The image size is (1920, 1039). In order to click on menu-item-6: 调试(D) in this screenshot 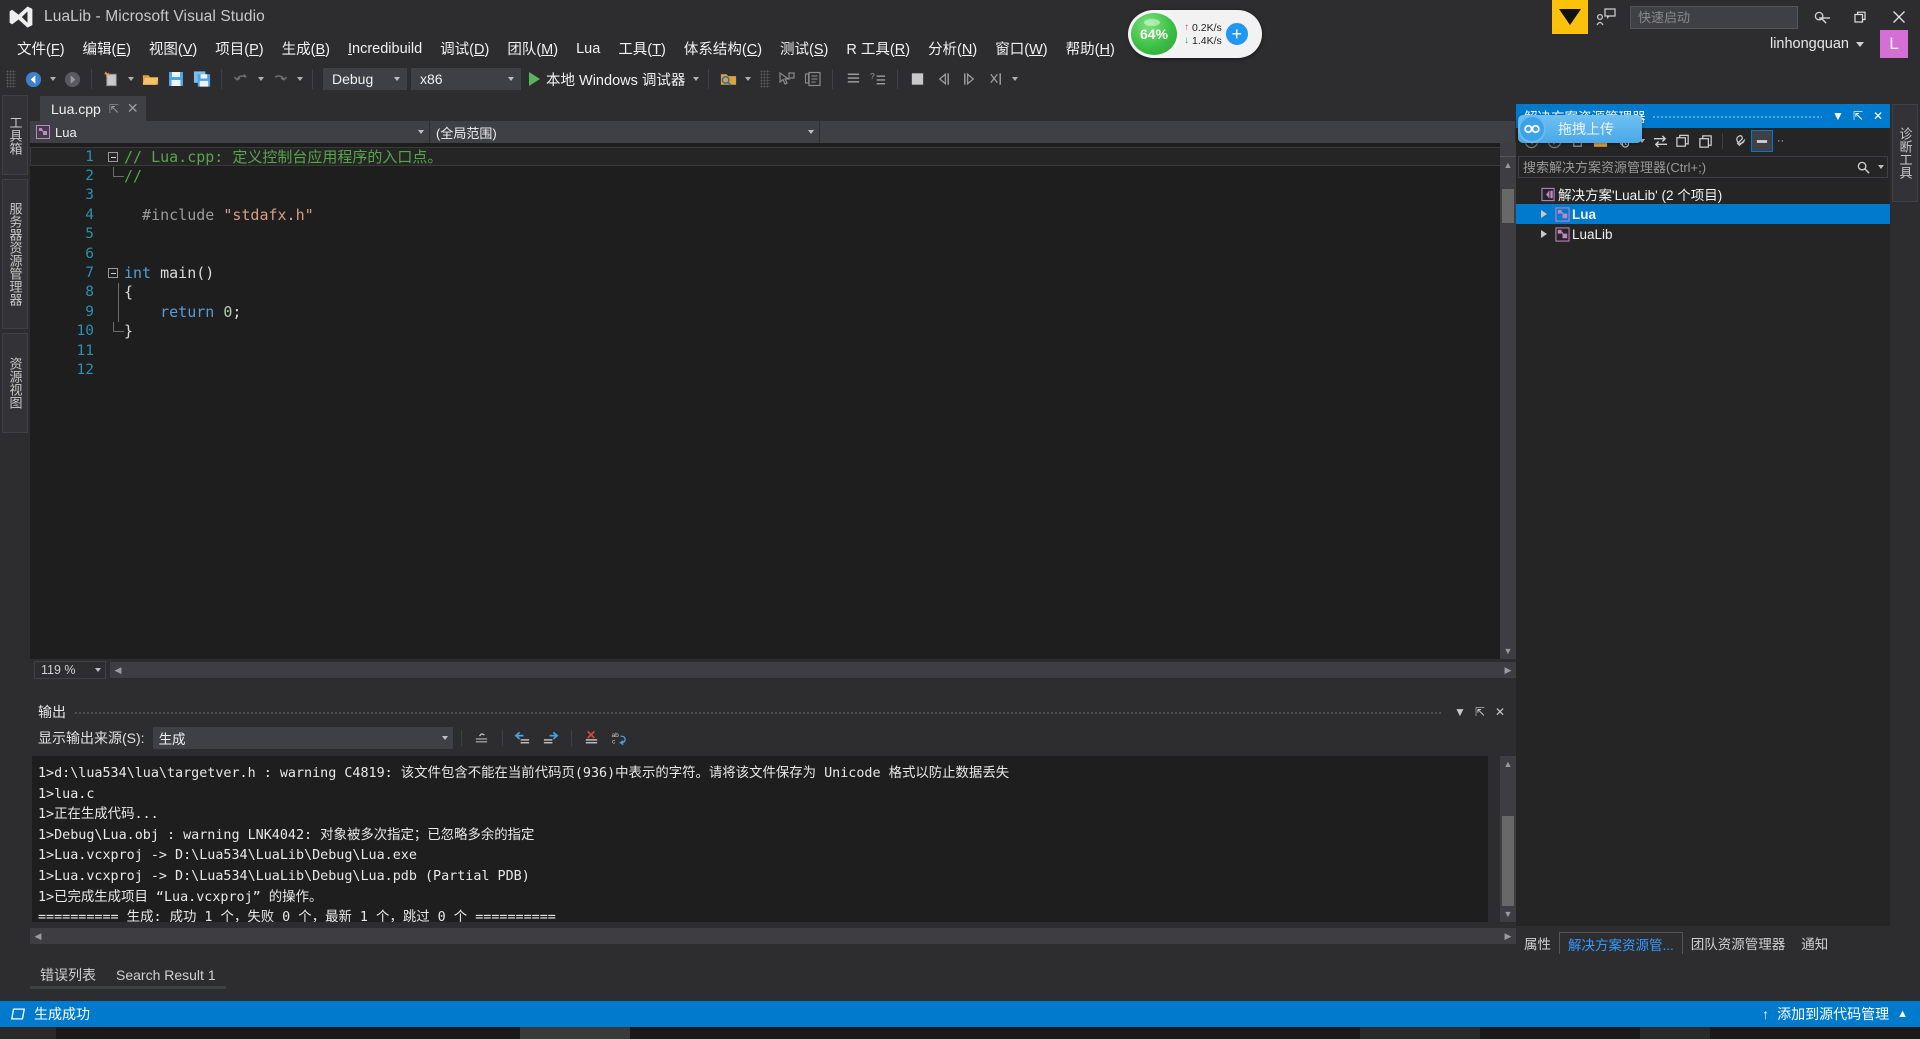, I will do `click(464, 48)`.